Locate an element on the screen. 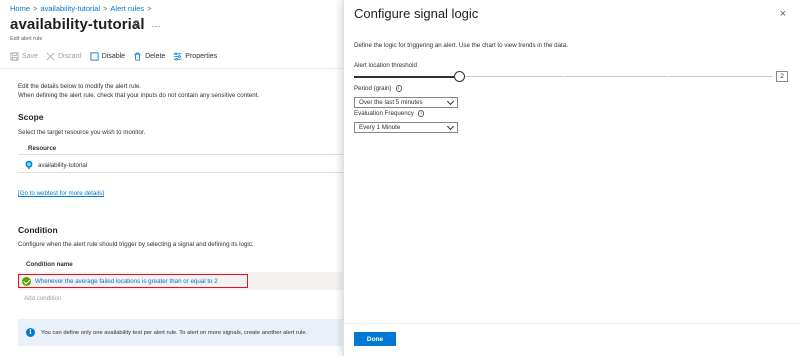 The height and width of the screenshot is (356, 800). resource-row: availability-tutorial is located at coordinates (55, 165).